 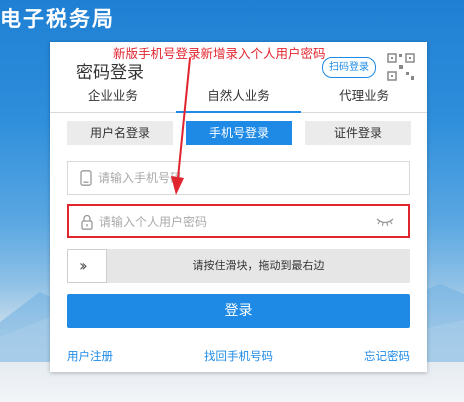 What do you see at coordinates (349, 67) in the screenshot?
I see `qr-login-button: 扫码登录` at bounding box center [349, 67].